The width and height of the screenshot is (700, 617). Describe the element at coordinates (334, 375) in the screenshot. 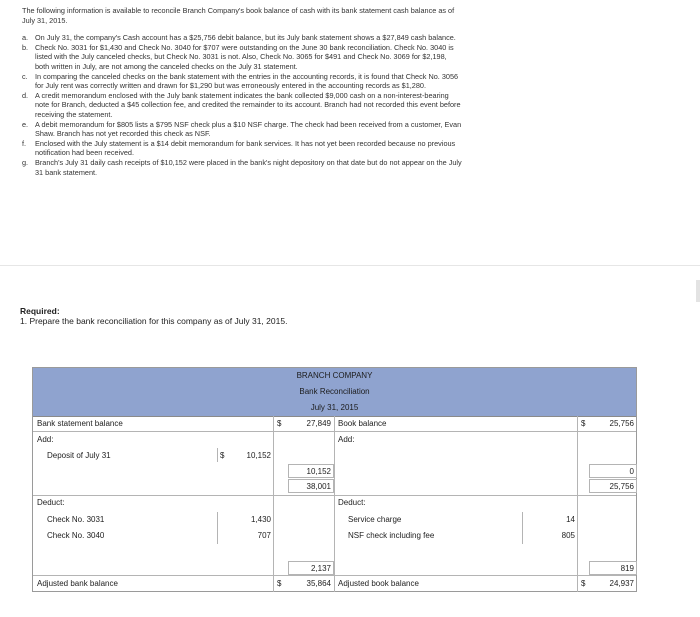

I see `company-name: BRANCH COMPANY` at that location.